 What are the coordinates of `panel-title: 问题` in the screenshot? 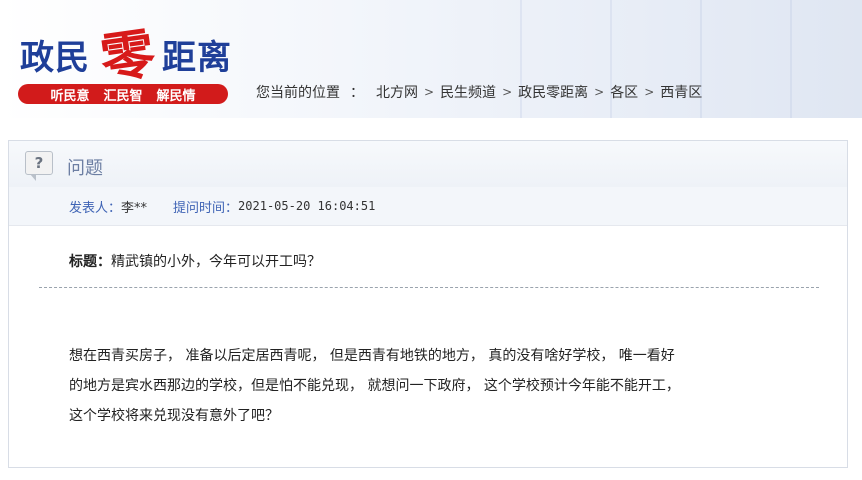 It's located at (85, 168).